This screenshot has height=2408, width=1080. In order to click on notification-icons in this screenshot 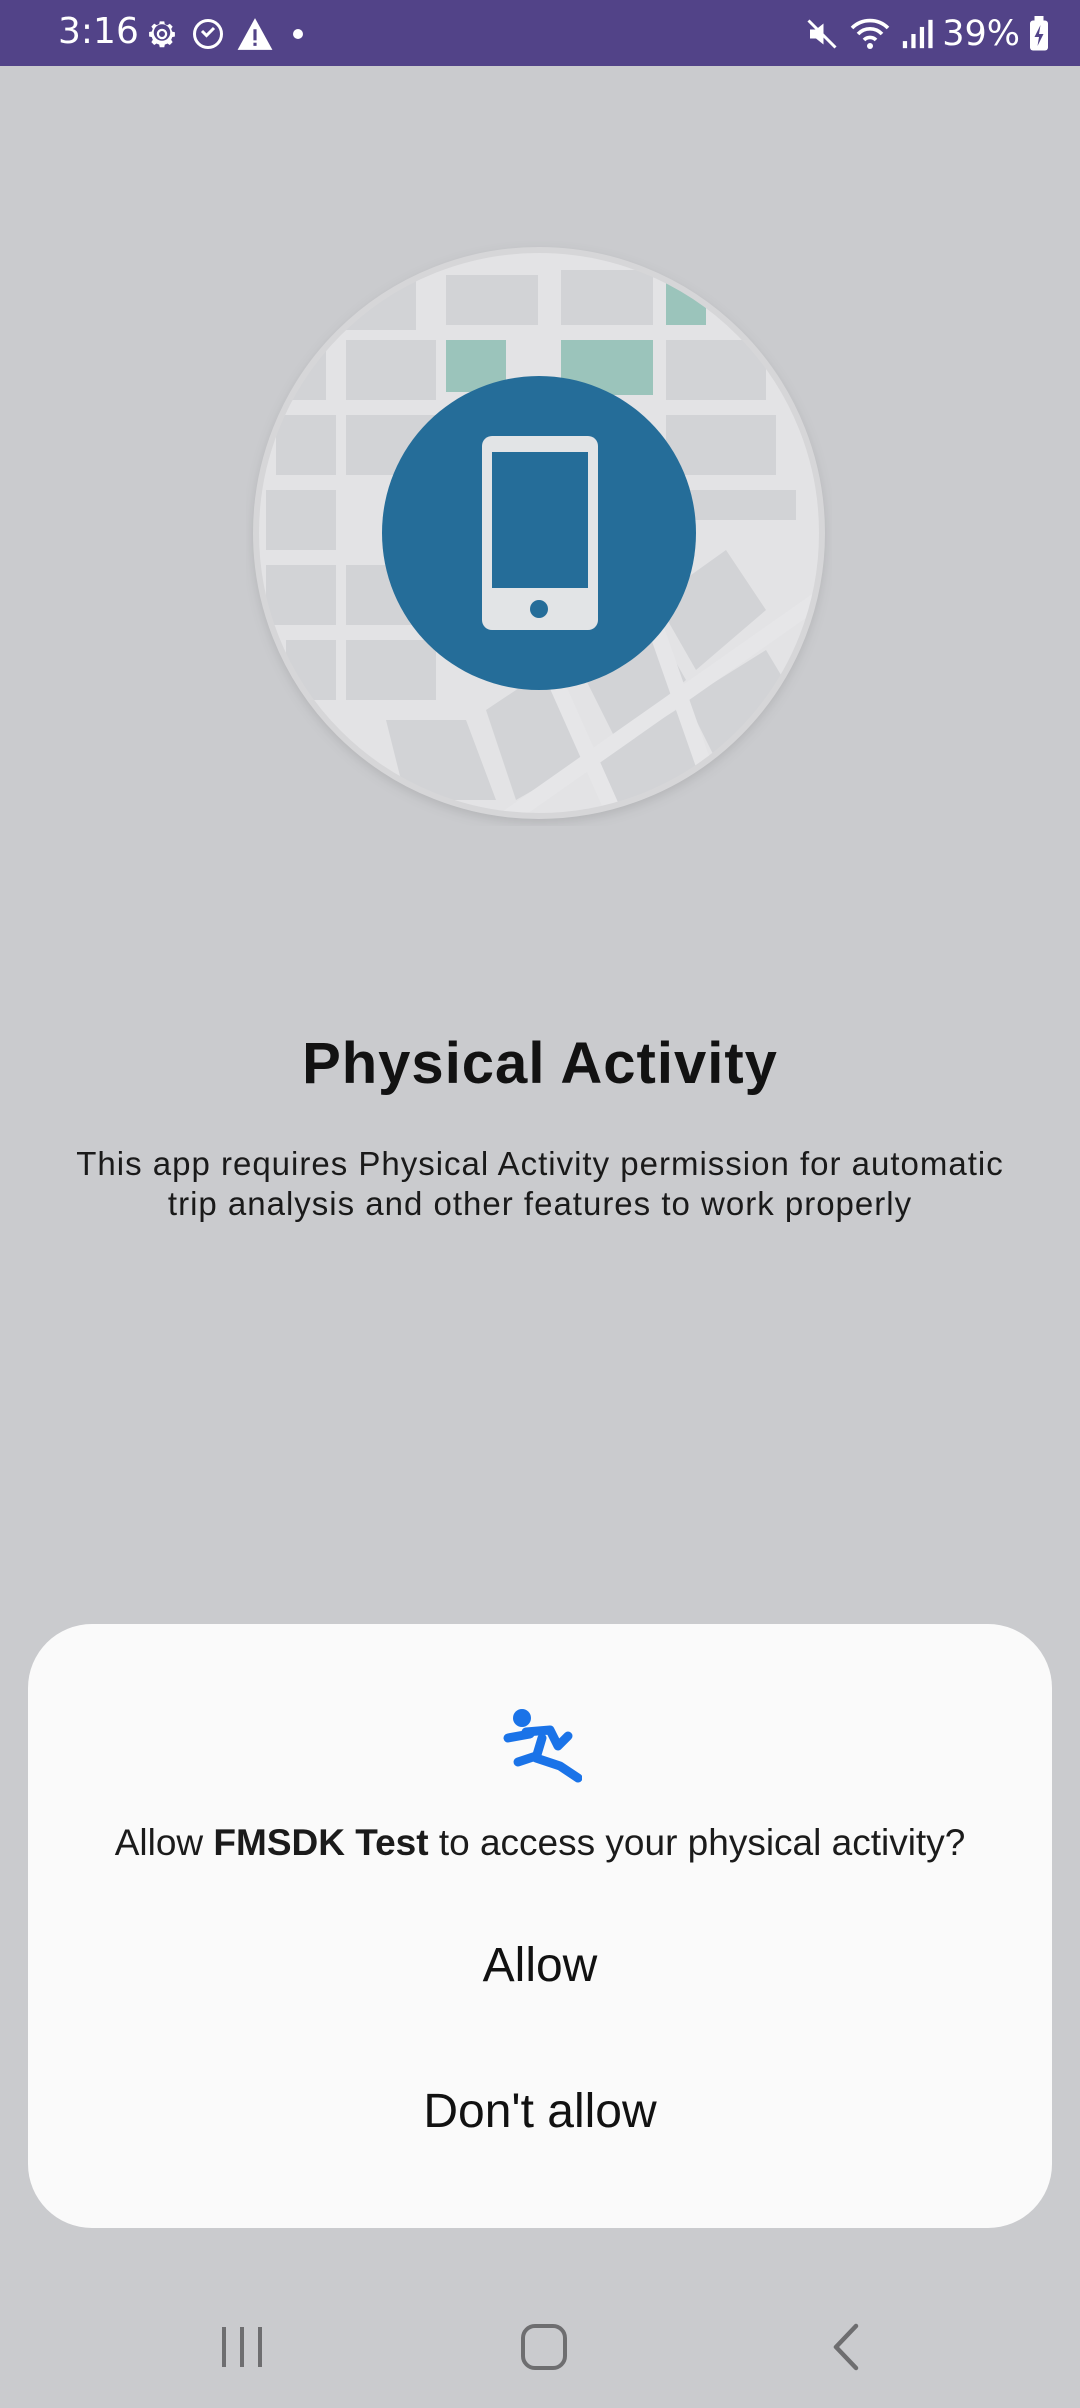, I will do `click(228, 34)`.